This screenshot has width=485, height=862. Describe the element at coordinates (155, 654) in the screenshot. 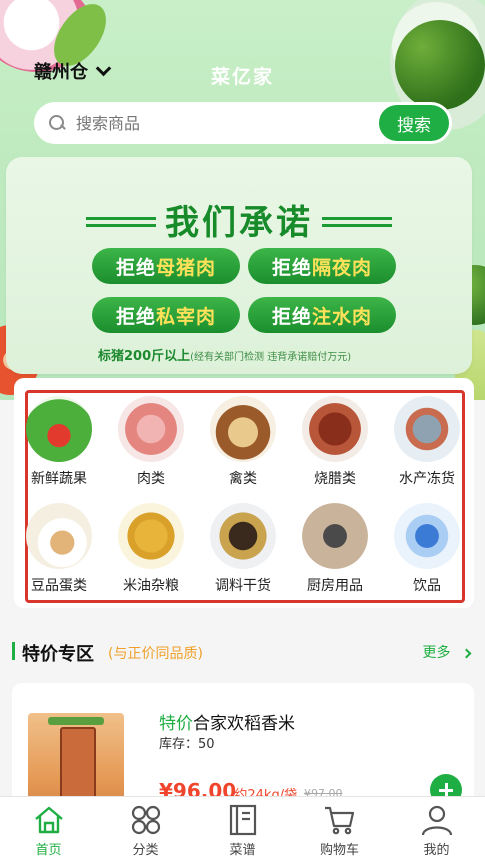

I see `section-subtitle: (与正价同品质)` at that location.